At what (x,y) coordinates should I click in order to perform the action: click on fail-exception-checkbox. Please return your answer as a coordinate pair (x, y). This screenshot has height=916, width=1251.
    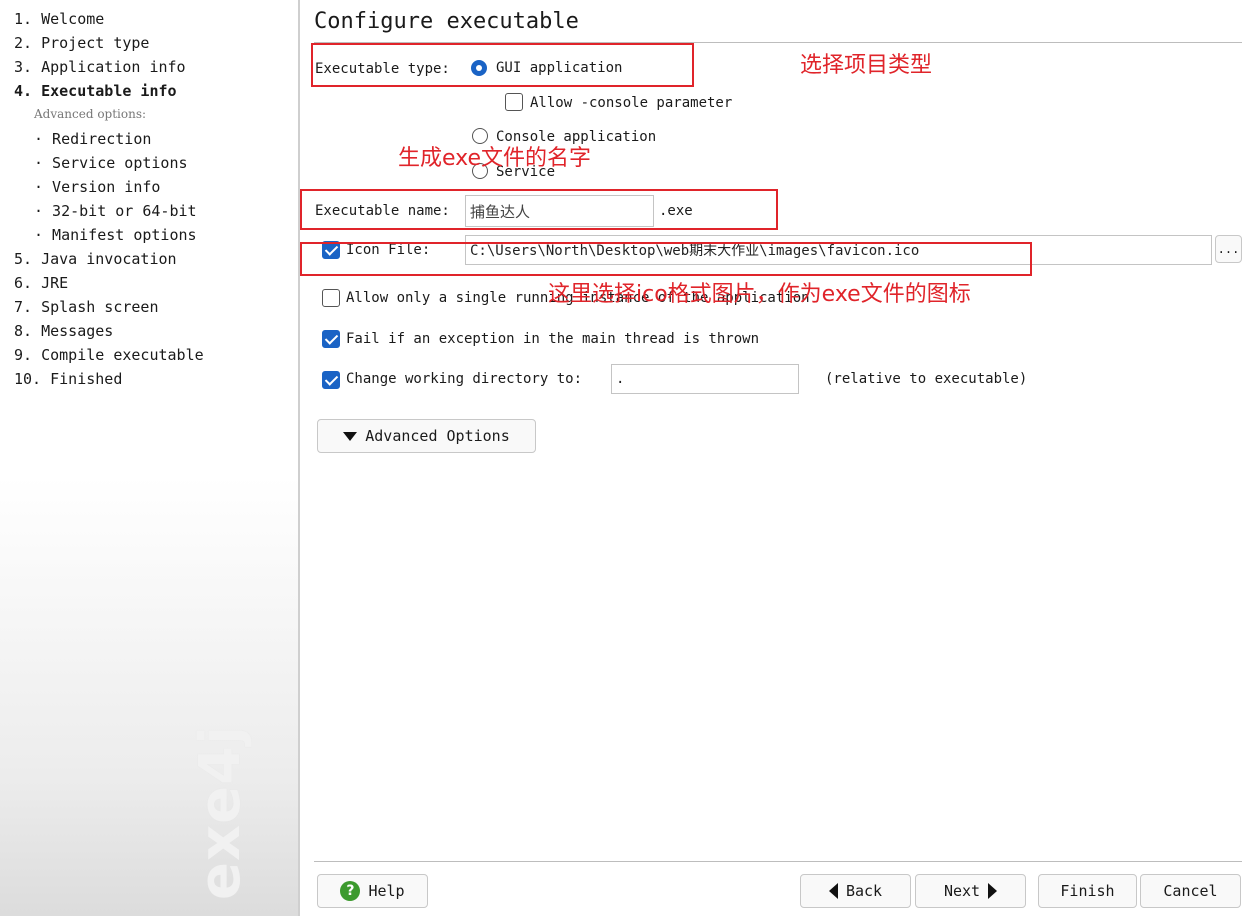
    Looking at the image, I should click on (331, 339).